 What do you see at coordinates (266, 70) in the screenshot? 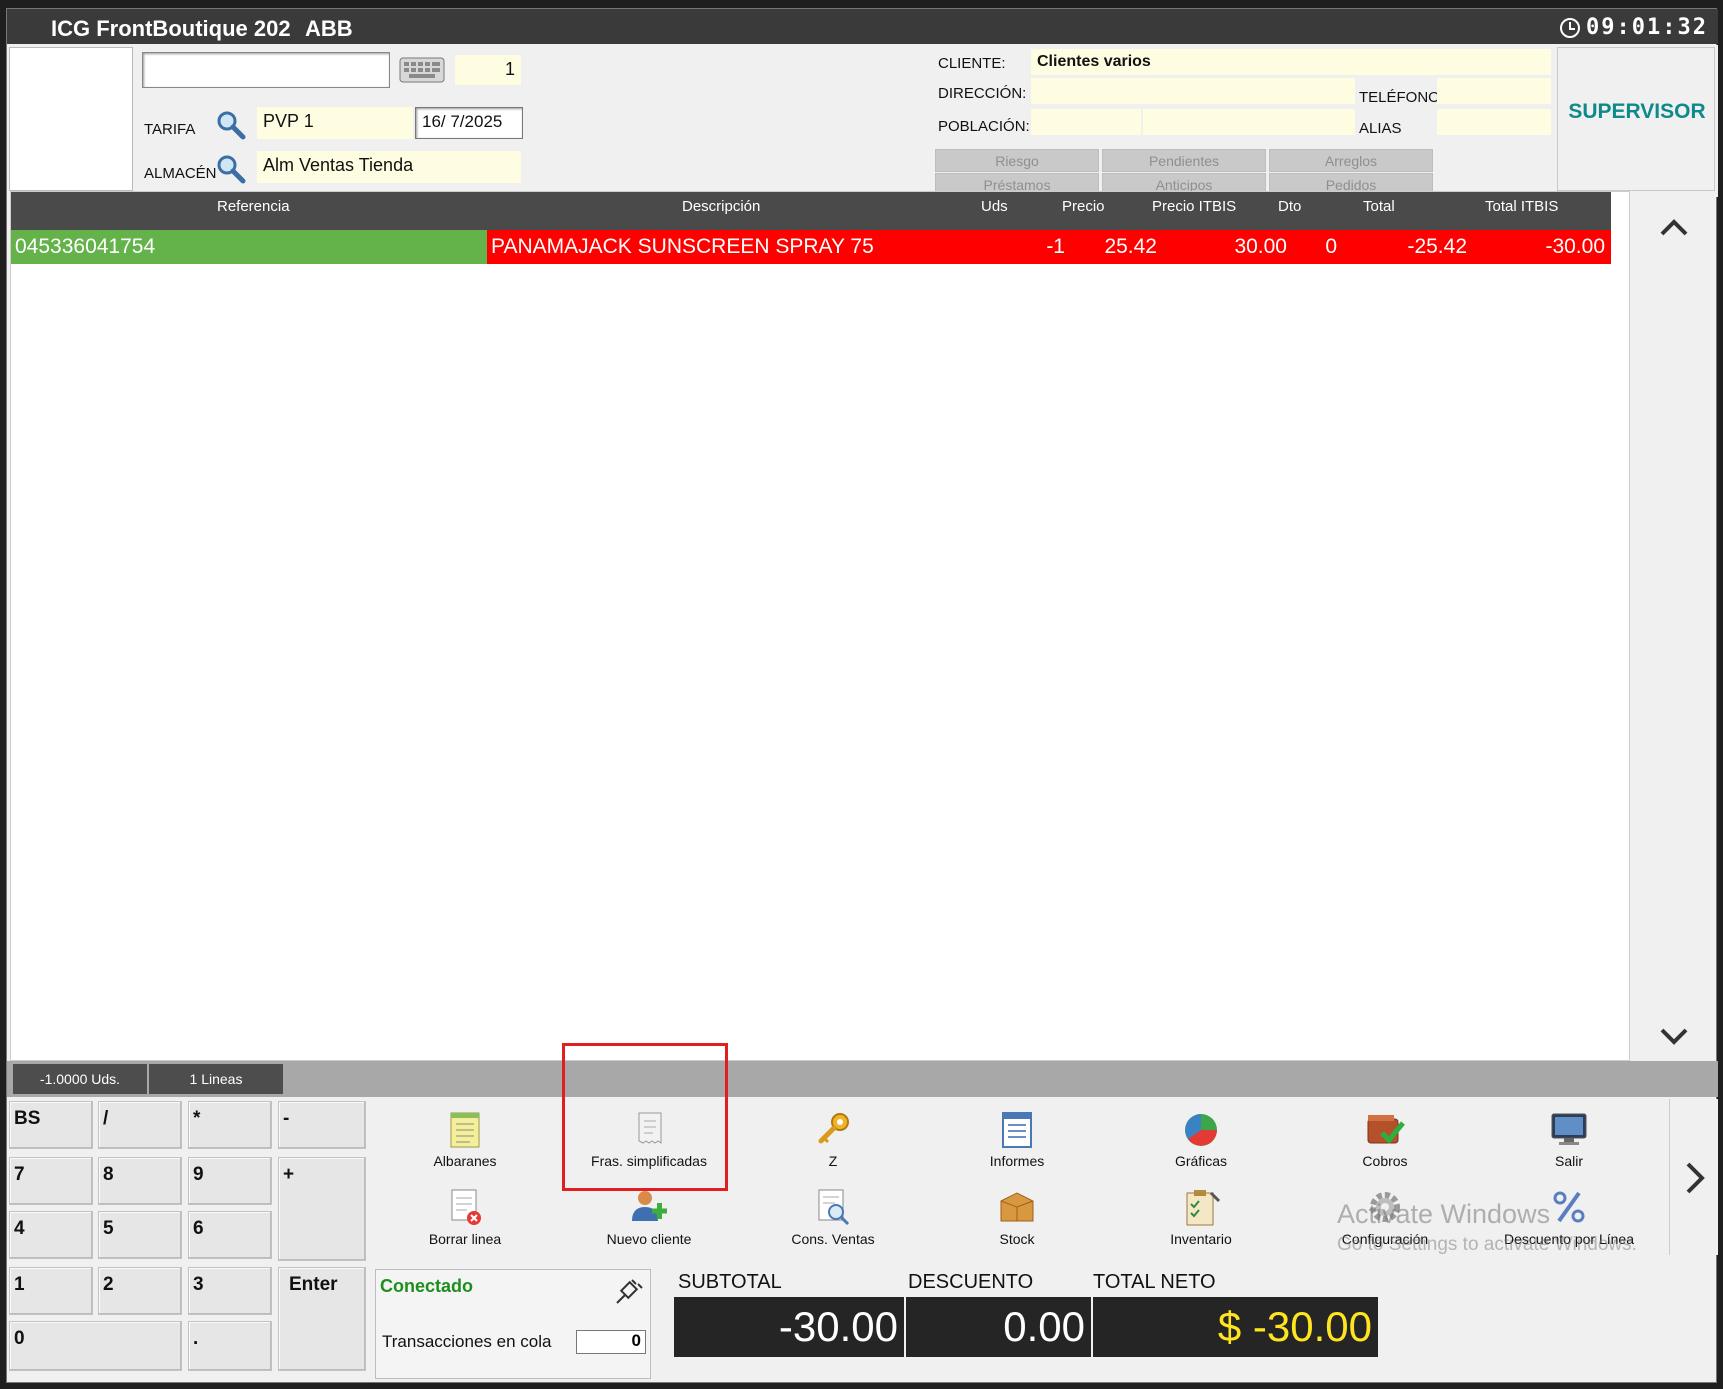
I see `barcode-input` at bounding box center [266, 70].